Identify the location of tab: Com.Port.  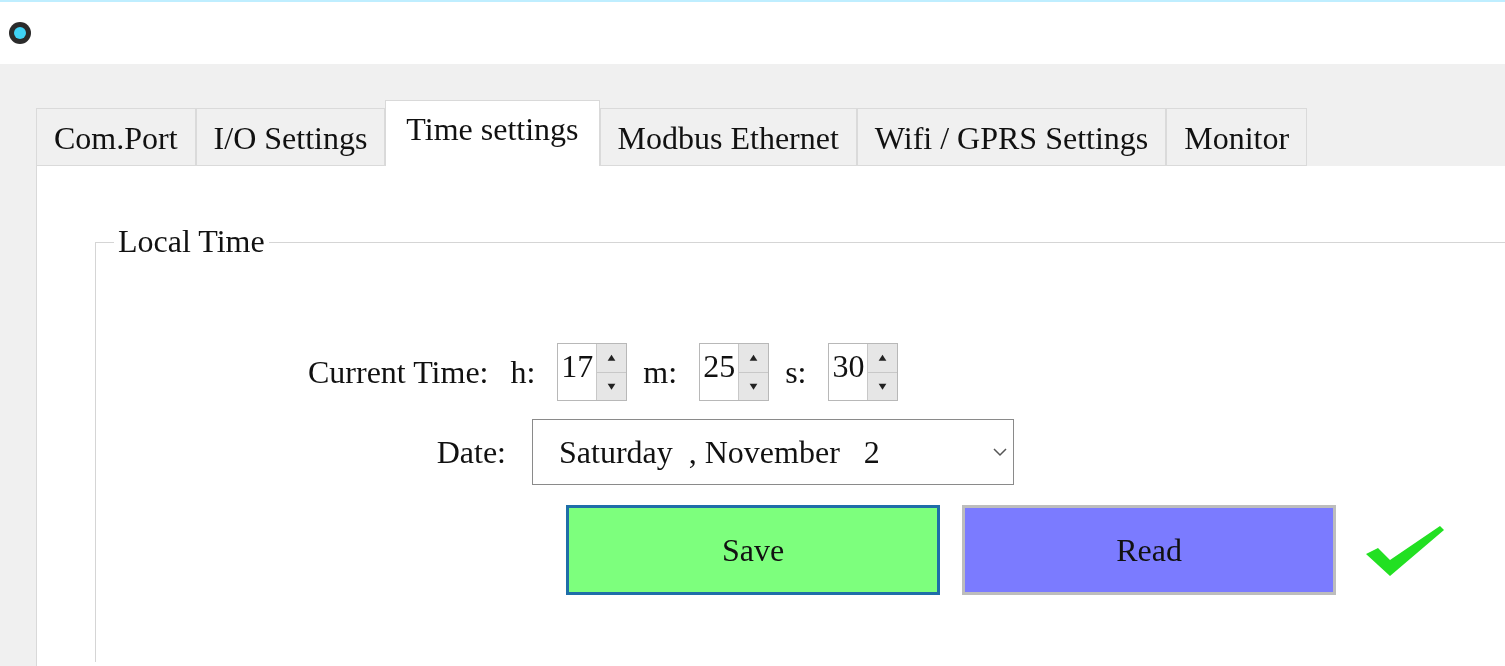
(116, 137).